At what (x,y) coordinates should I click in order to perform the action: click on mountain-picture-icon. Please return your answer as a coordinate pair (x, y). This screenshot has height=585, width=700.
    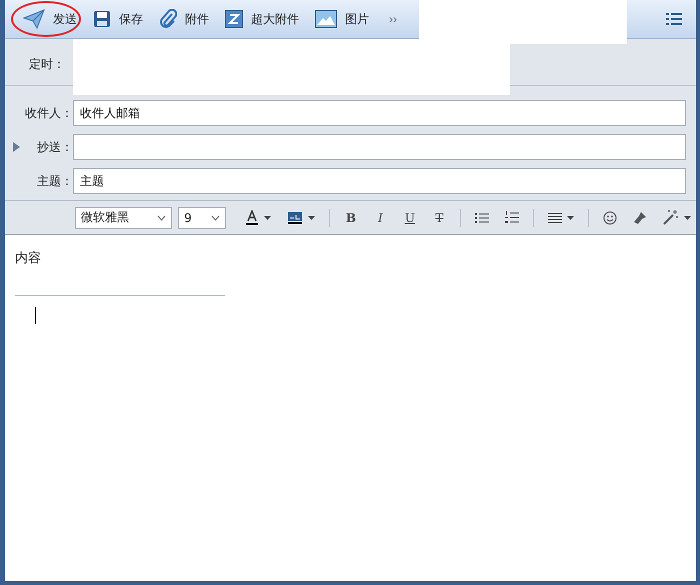
    Looking at the image, I should click on (326, 19).